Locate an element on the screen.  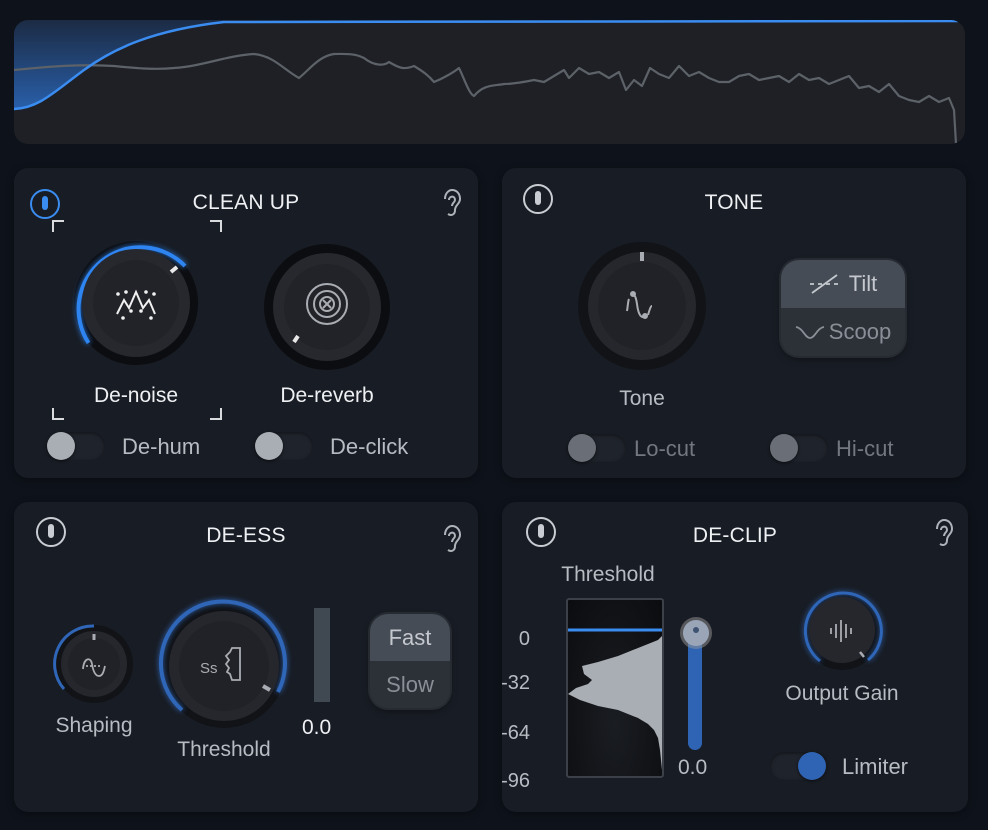
deess-threshold-knob: Ss is located at coordinates (223, 664).